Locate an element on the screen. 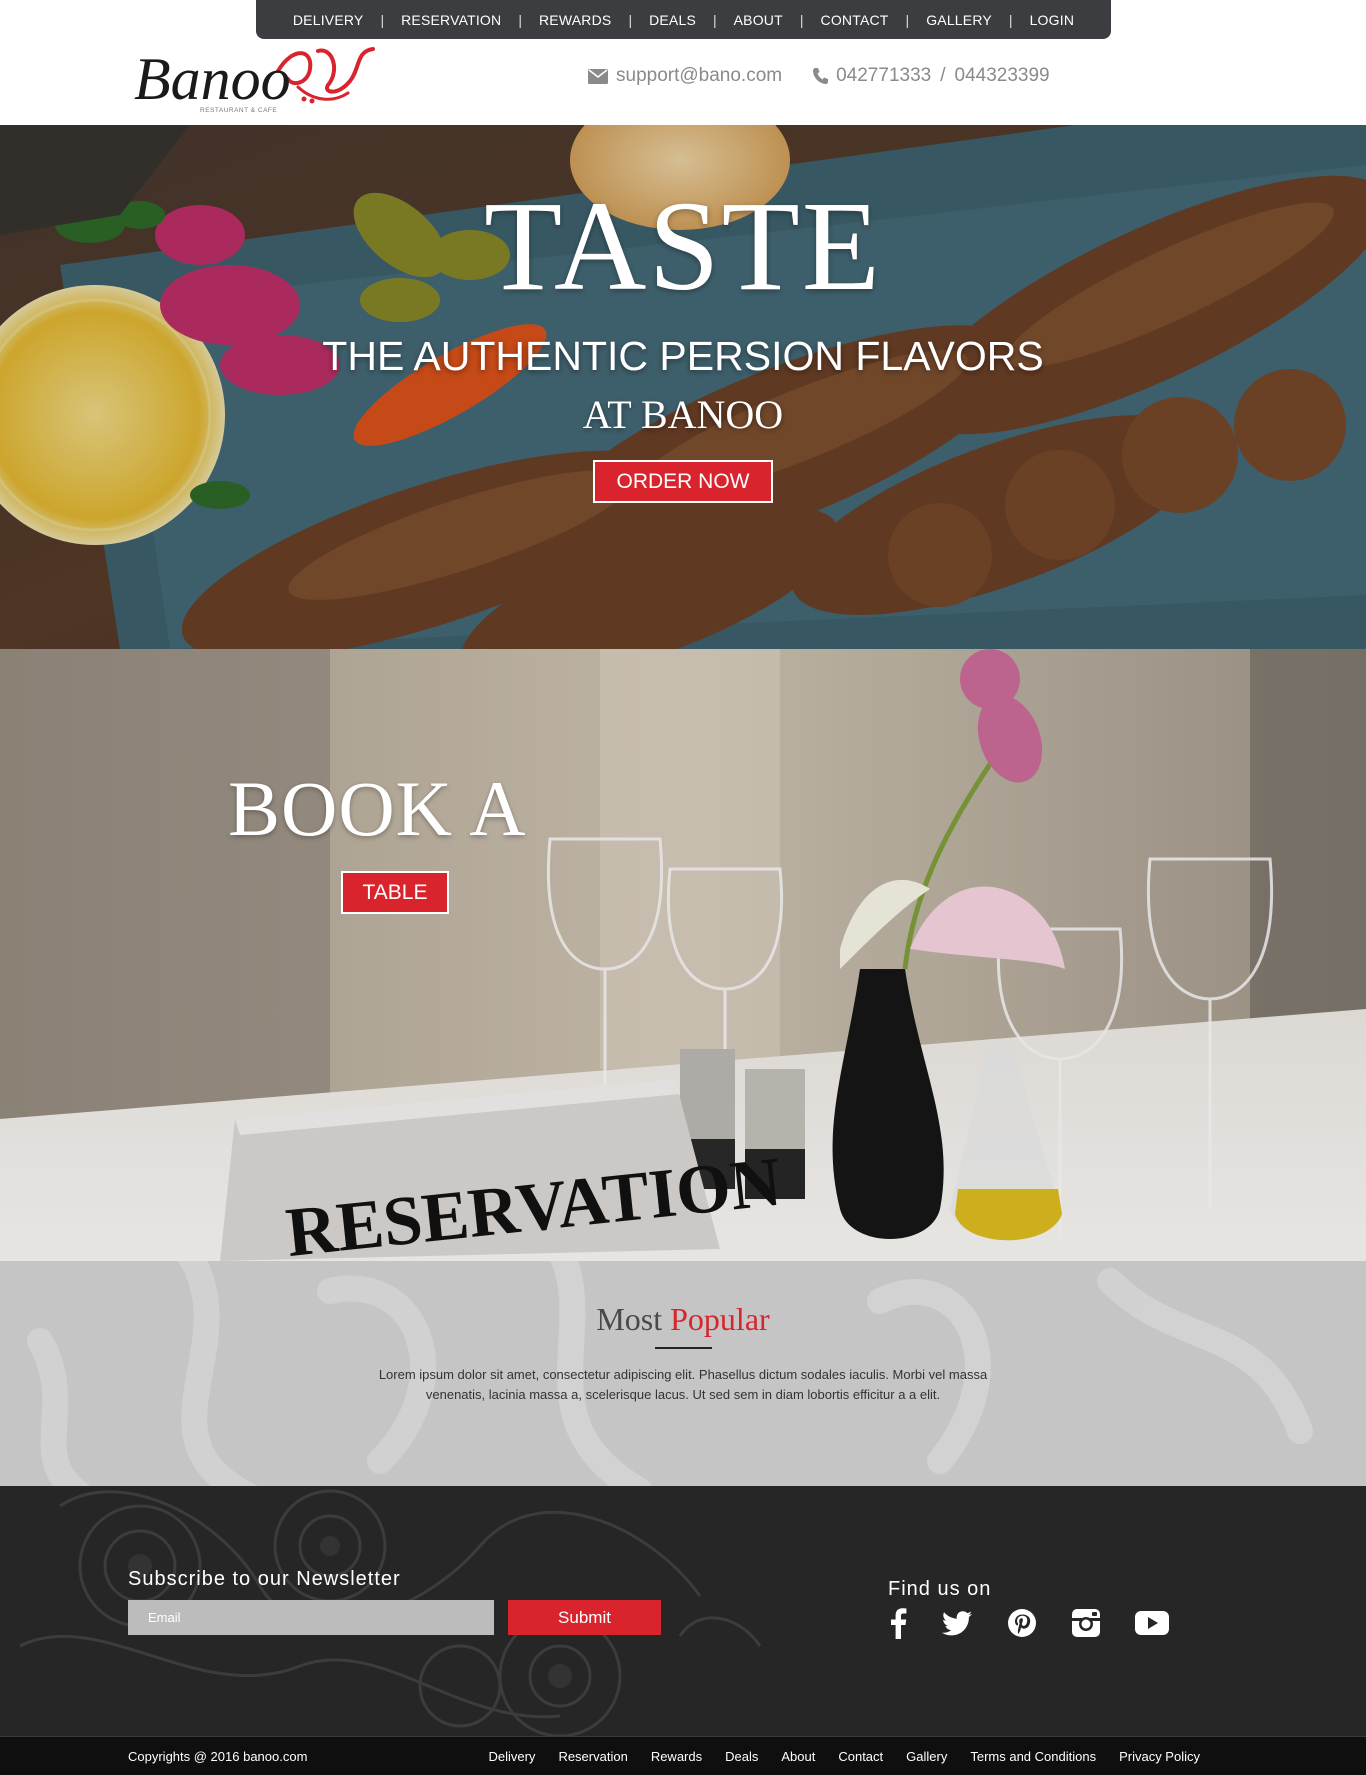 This screenshot has width=1366, height=1775. newsletter-submit-button: Submit is located at coordinates (584, 1617).